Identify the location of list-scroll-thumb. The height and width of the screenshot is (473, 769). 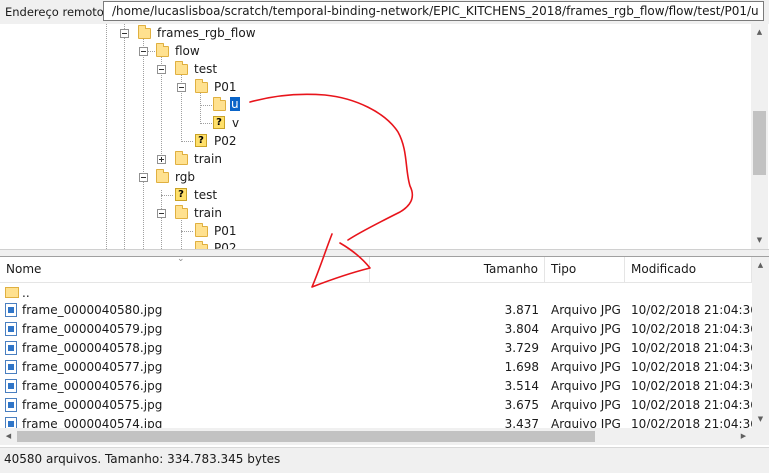
(306, 436).